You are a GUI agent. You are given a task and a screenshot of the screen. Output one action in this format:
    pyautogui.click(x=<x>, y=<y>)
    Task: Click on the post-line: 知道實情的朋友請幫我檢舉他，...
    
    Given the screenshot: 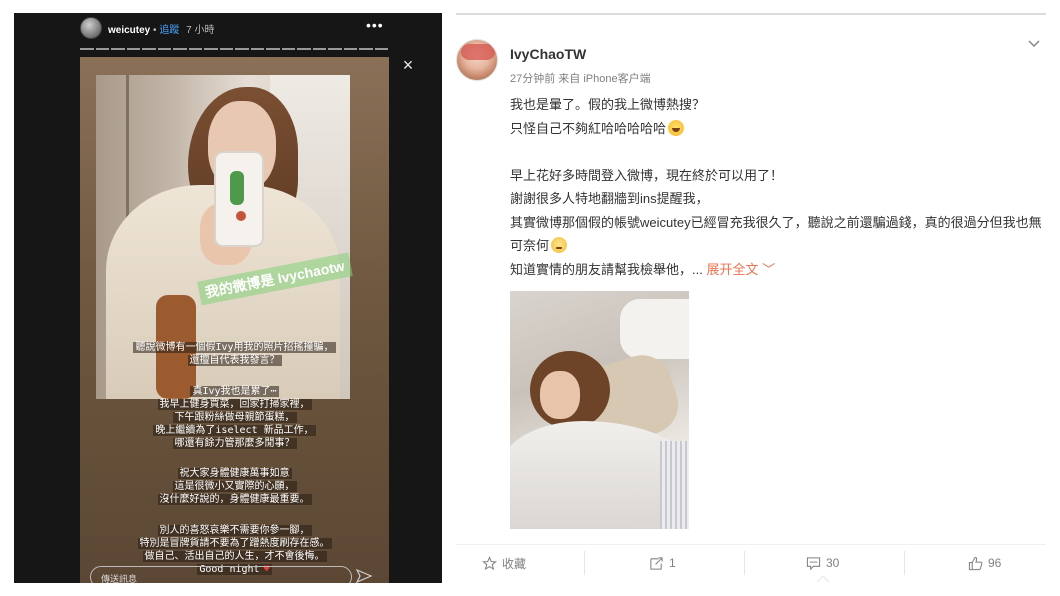 What is the action you would take?
    pyautogui.click(x=606, y=269)
    